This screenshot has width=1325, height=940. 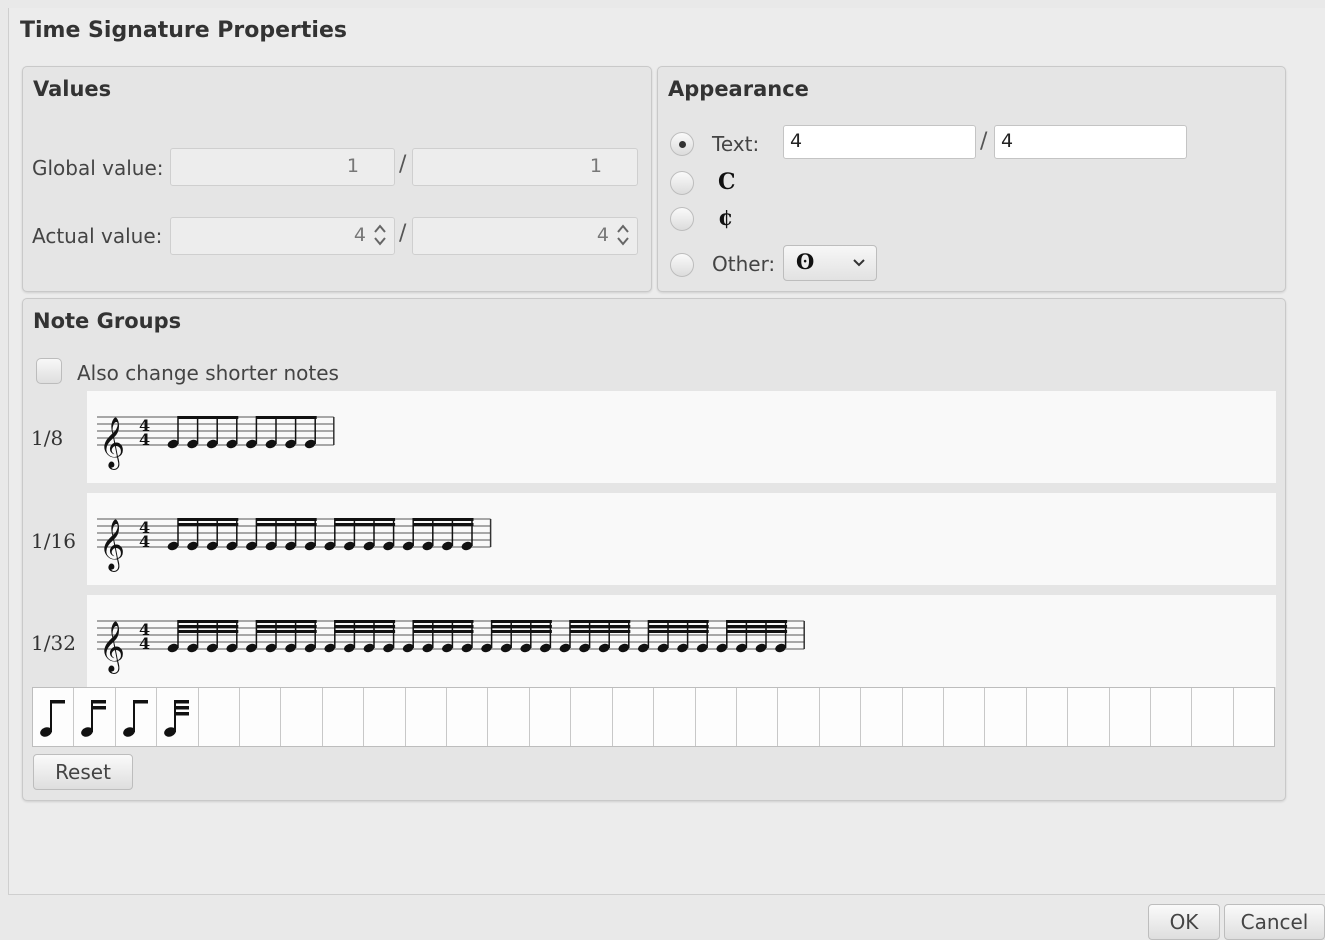 I want to click on actual-value-label: Actual value:, so click(x=97, y=236).